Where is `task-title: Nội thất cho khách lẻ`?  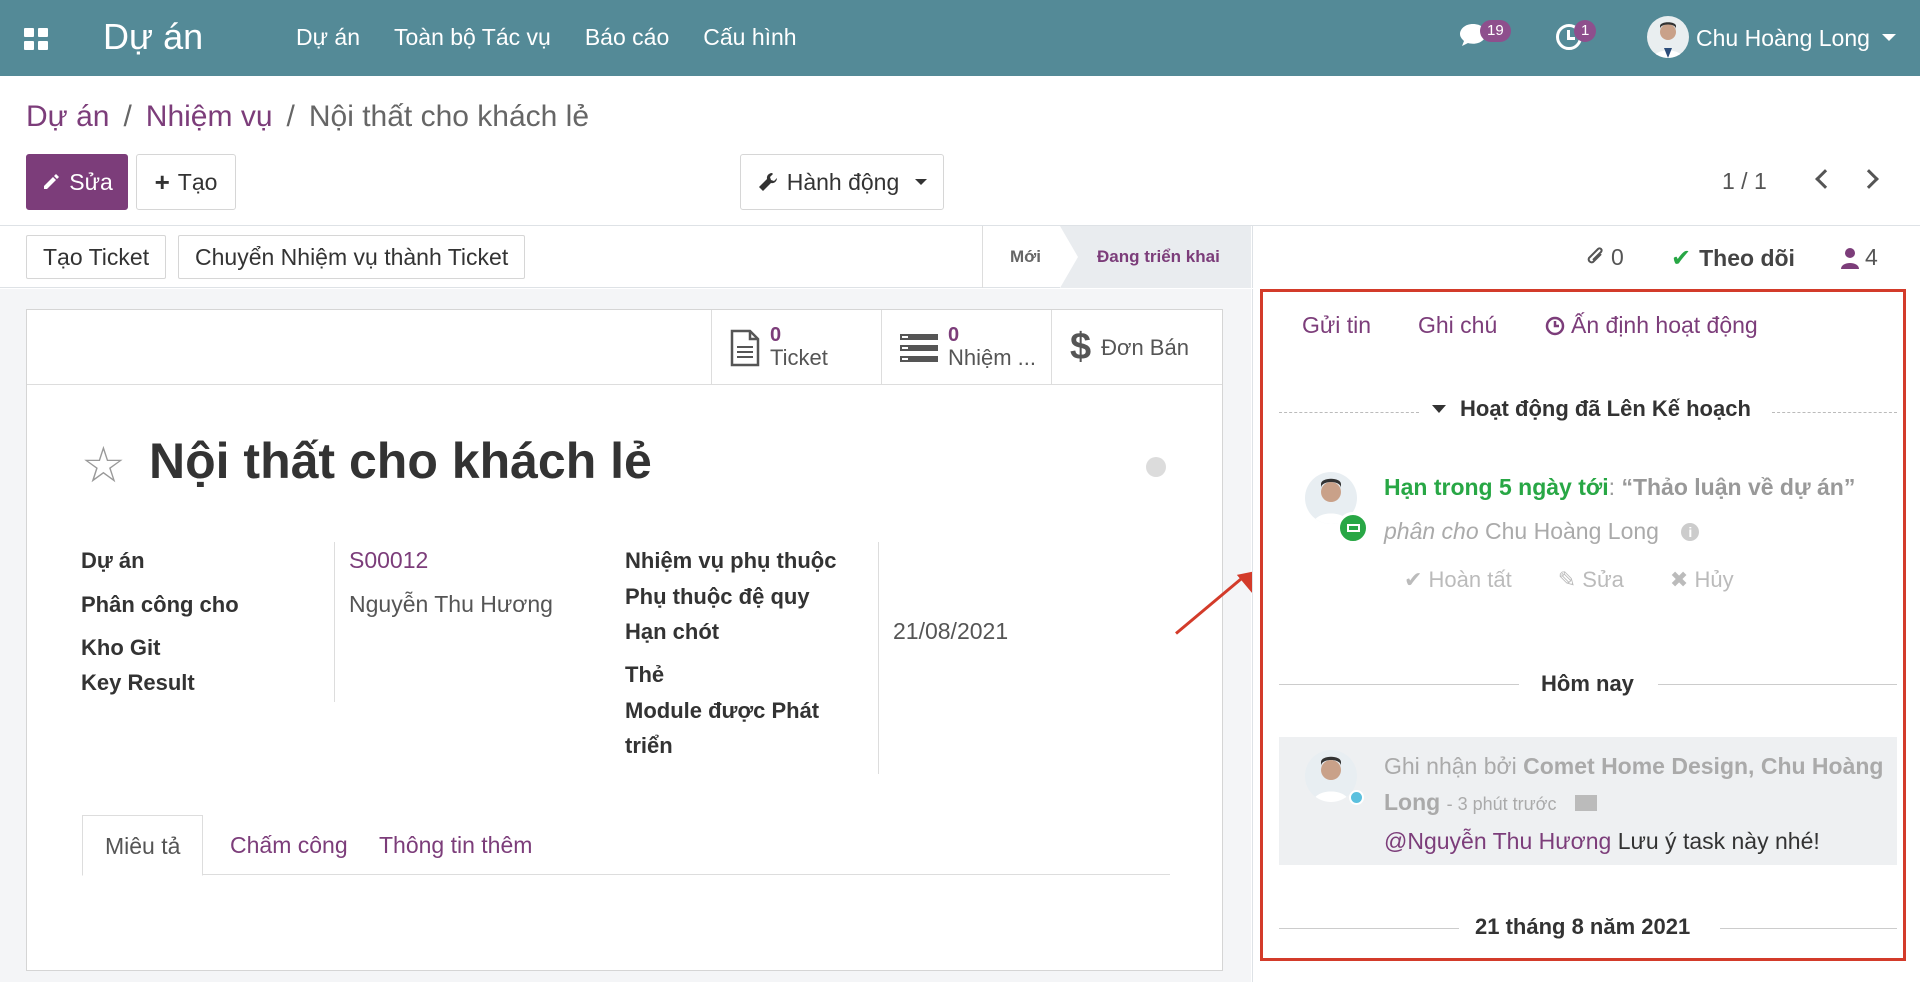
task-title: Nội thất cho khách lẻ is located at coordinates (400, 461).